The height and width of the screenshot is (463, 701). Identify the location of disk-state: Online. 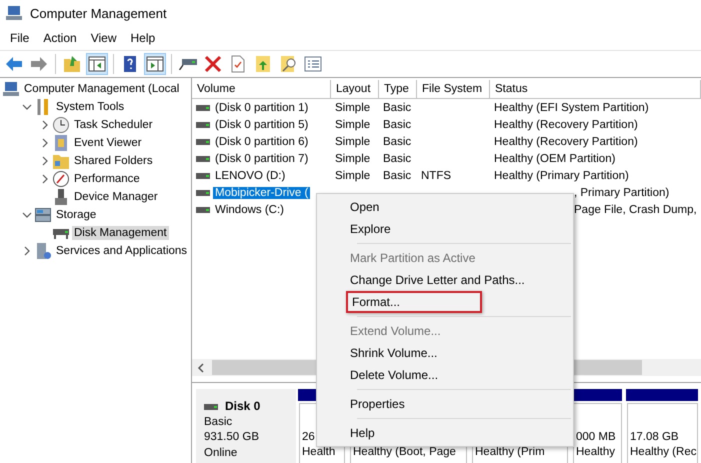
(221, 453).